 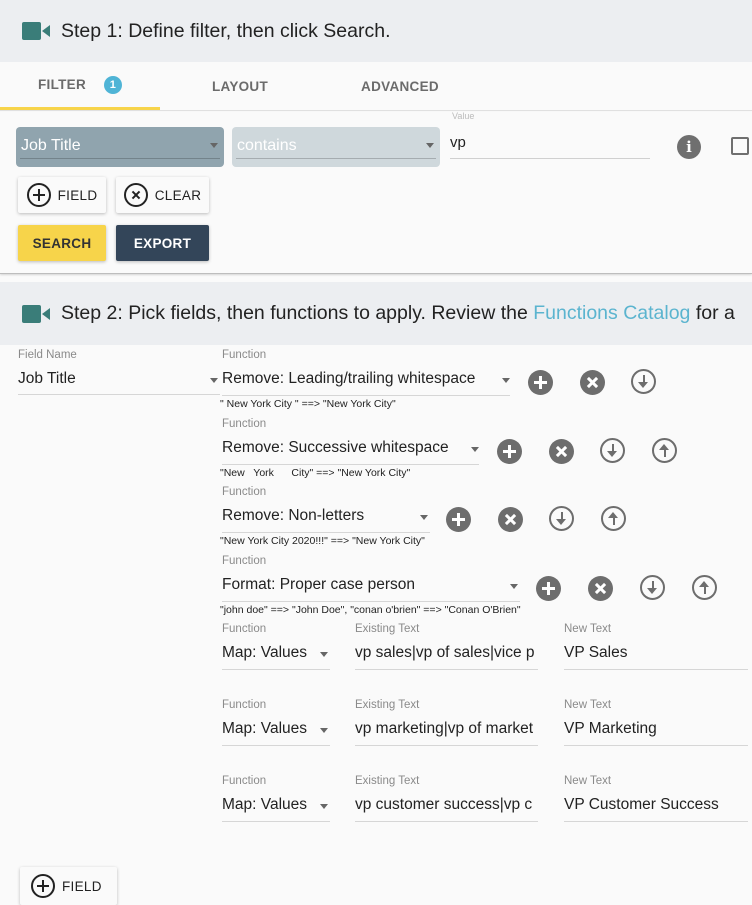 I want to click on info-glyph: i, so click(x=689, y=147).